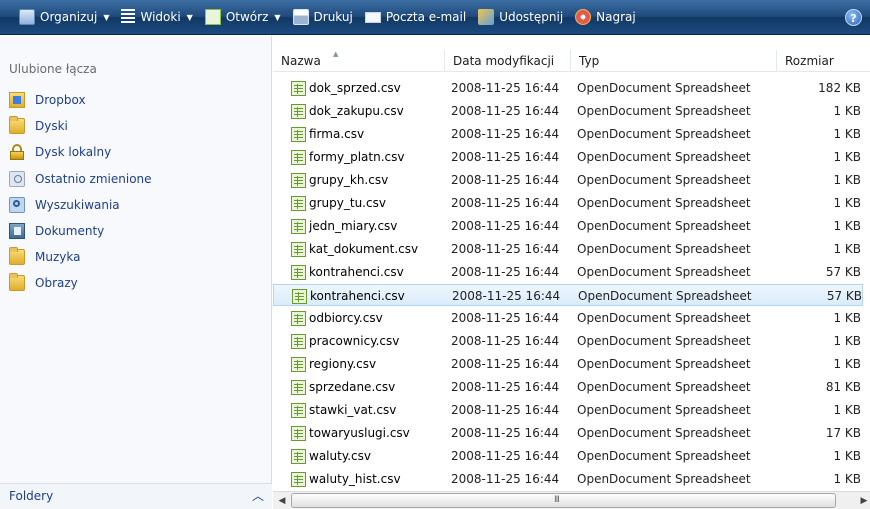 The height and width of the screenshot is (509, 870). Describe the element at coordinates (17, 152) in the screenshot. I see `lock-icon` at that location.